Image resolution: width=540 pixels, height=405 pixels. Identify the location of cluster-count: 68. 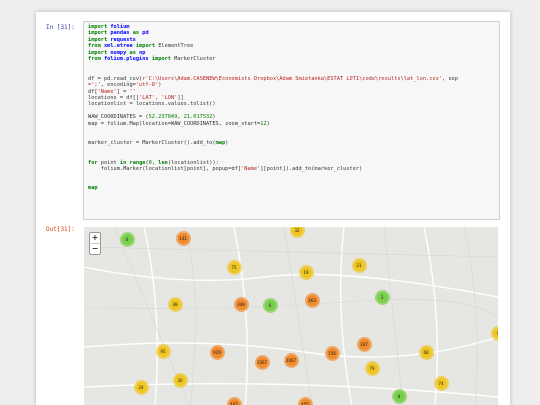
(426, 352).